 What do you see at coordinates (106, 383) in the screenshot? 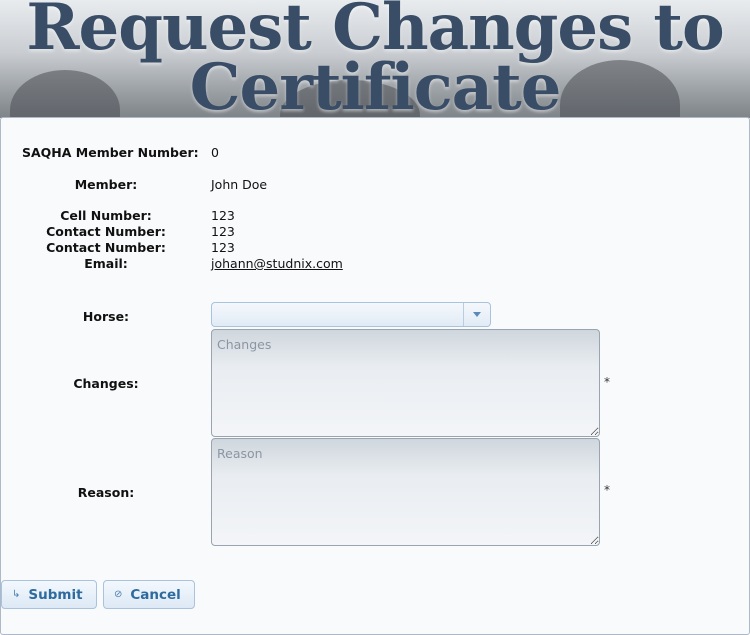
I see `changes-label: Changes:` at bounding box center [106, 383].